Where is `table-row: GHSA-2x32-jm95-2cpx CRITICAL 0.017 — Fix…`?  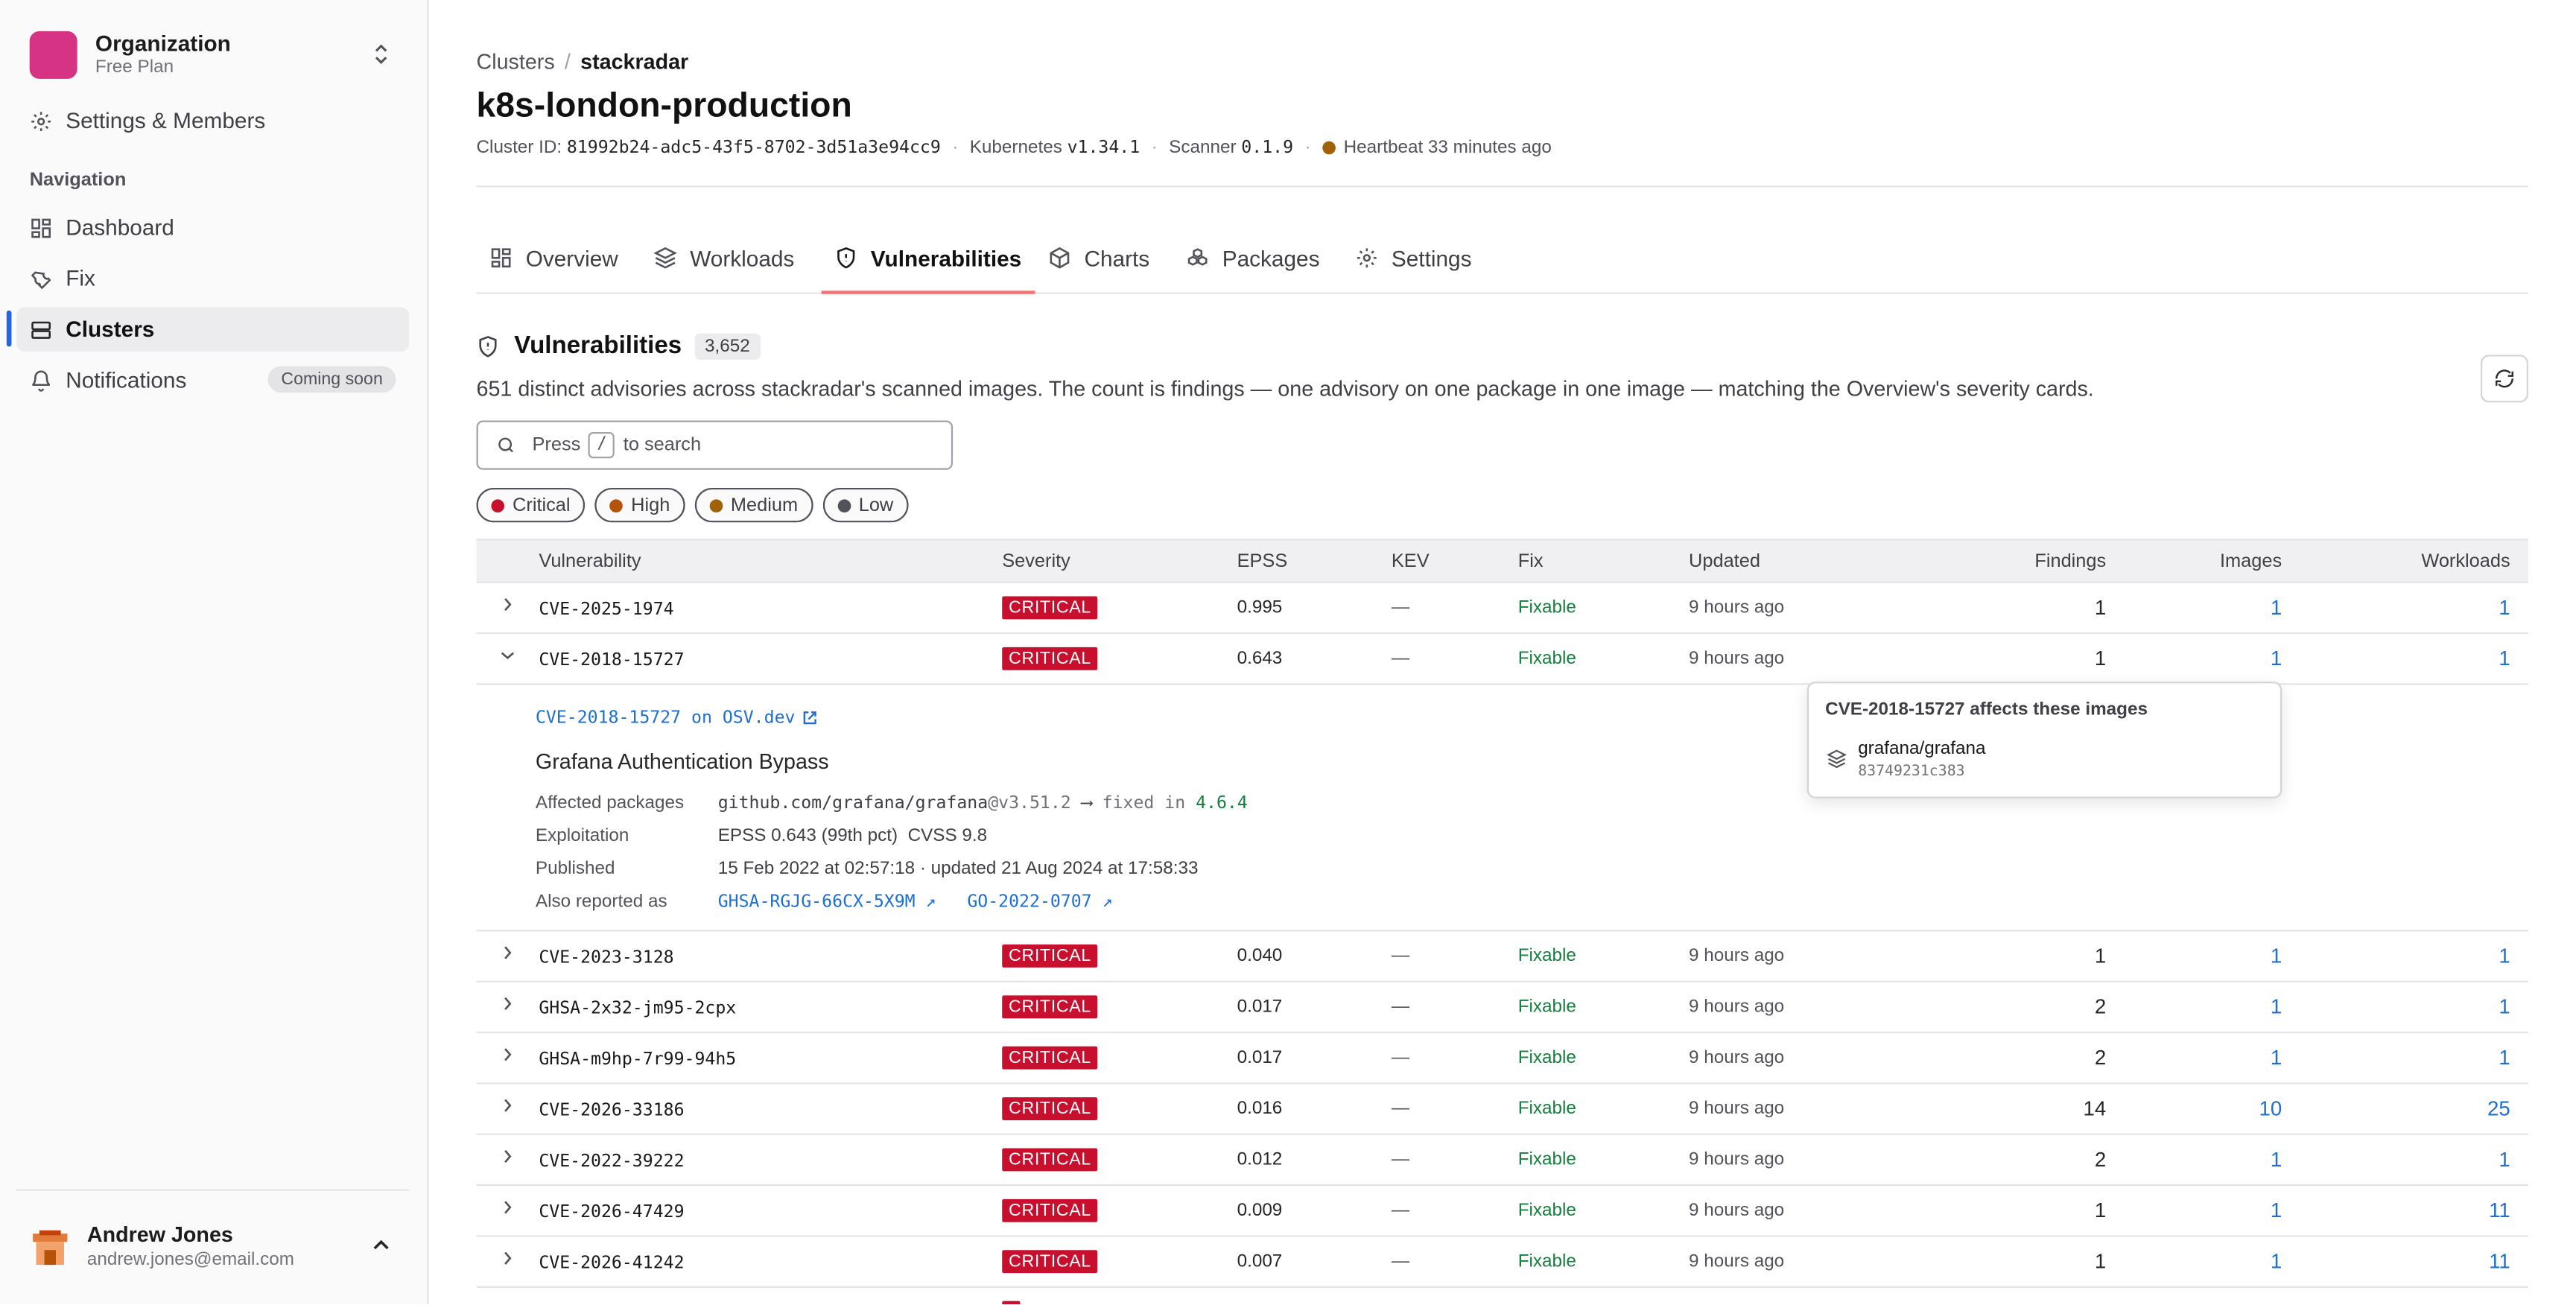
table-row: GHSA-2x32-jm95-2cpx CRITICAL 0.017 — Fix… is located at coordinates (1502, 1008).